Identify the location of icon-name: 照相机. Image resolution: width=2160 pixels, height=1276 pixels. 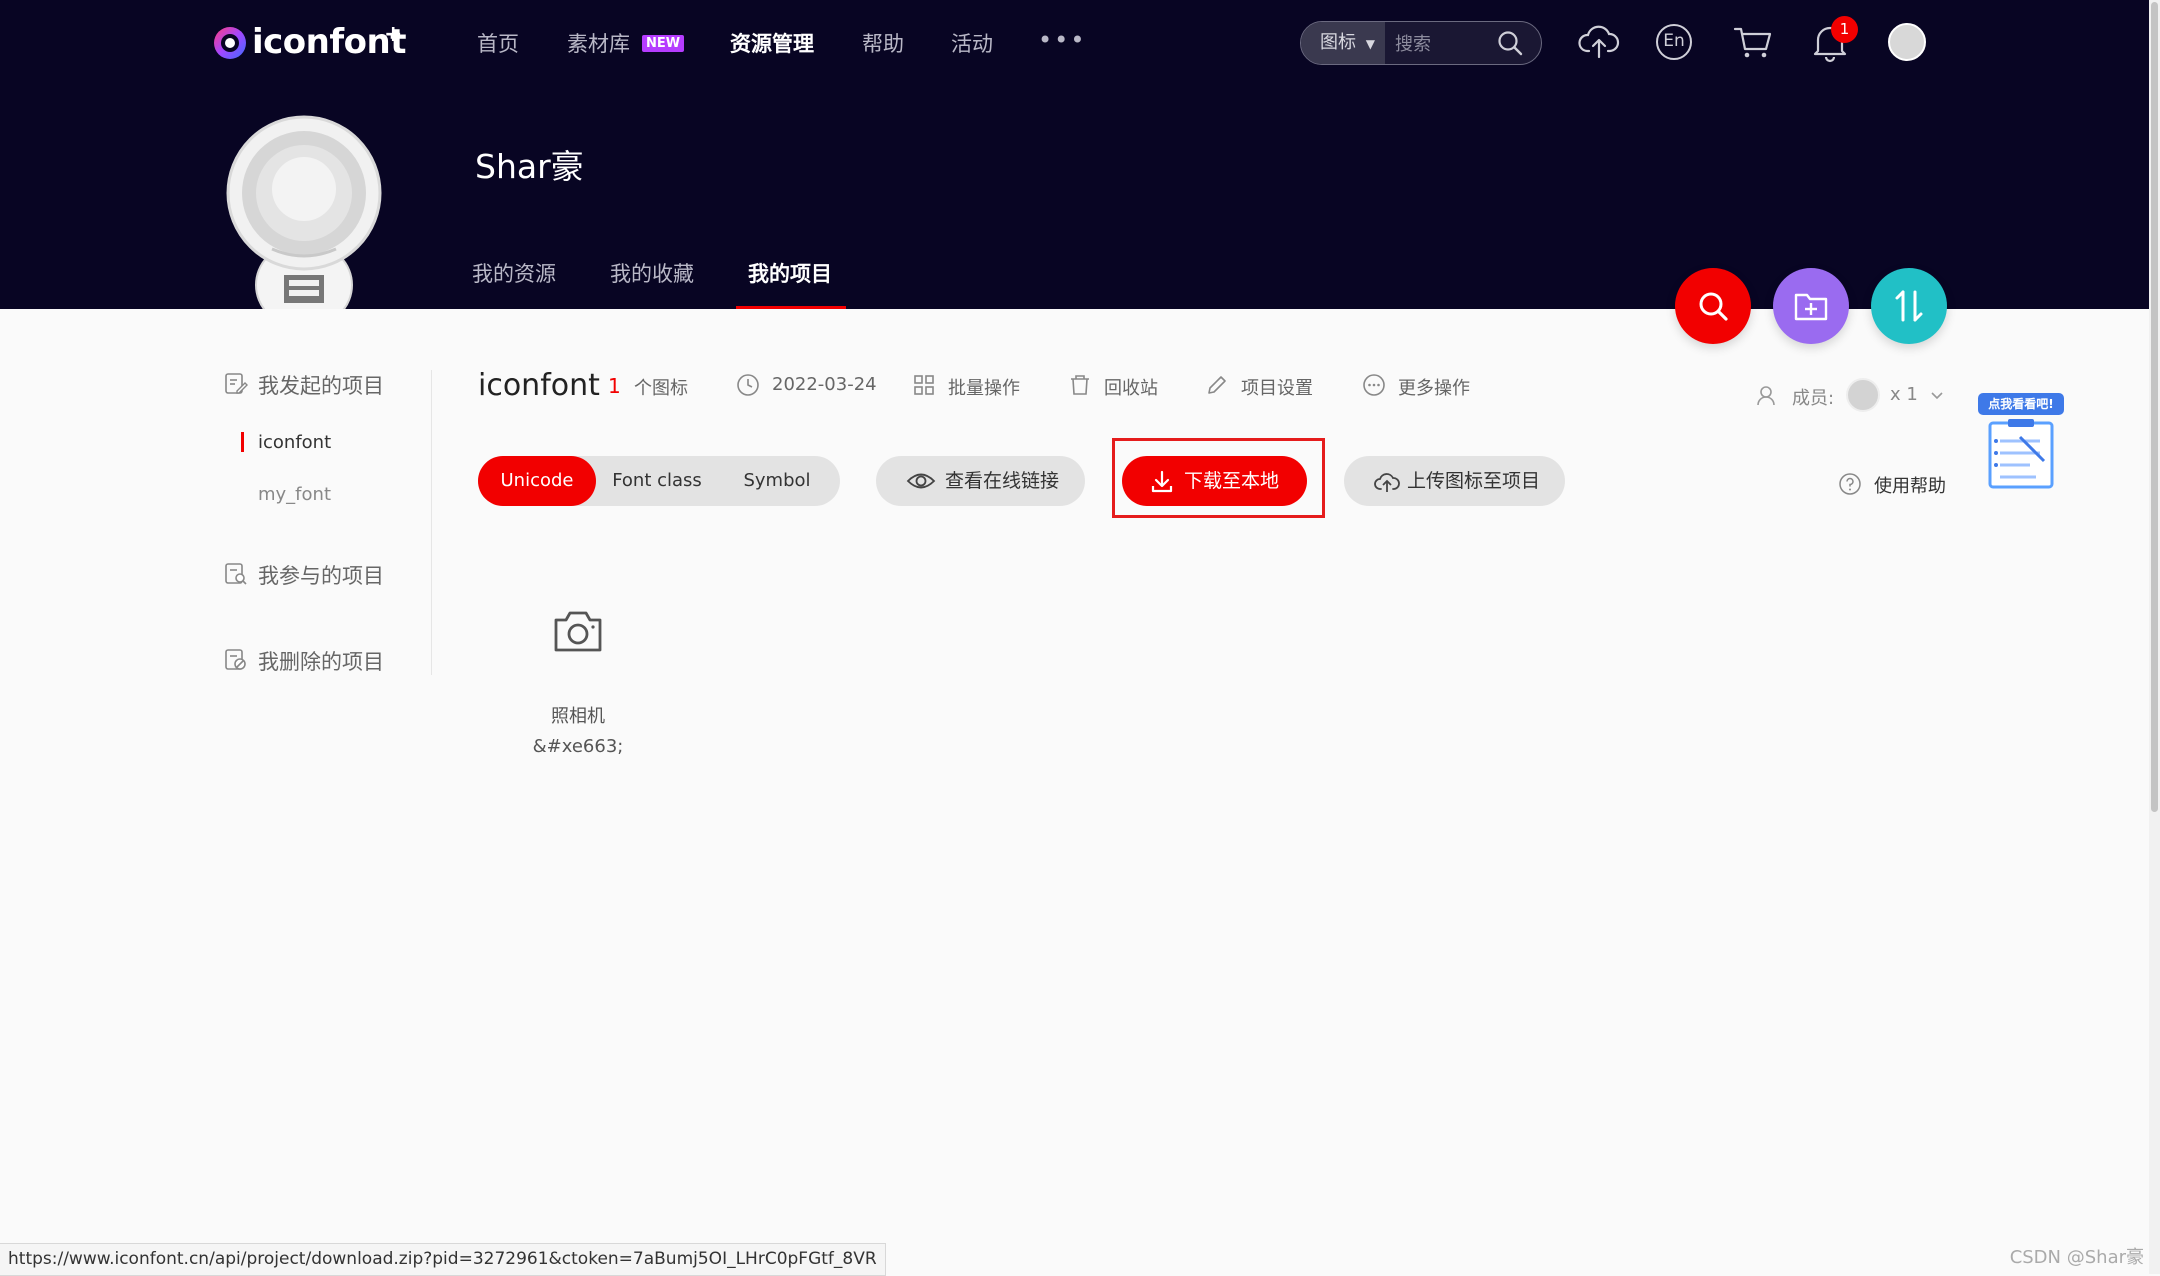
(578, 716).